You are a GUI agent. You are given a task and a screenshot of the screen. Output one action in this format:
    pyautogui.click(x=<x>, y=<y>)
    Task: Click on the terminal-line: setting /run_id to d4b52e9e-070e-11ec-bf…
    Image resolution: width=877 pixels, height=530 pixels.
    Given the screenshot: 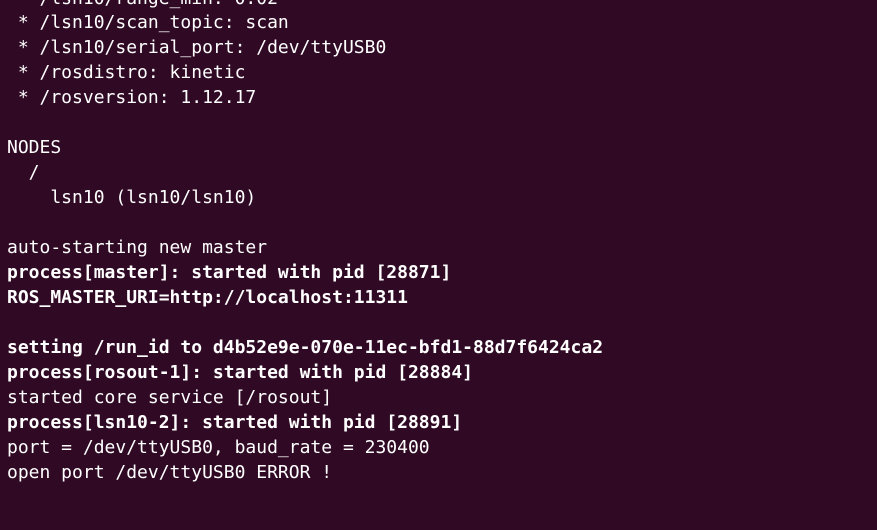 What is the action you would take?
    pyautogui.click(x=305, y=347)
    